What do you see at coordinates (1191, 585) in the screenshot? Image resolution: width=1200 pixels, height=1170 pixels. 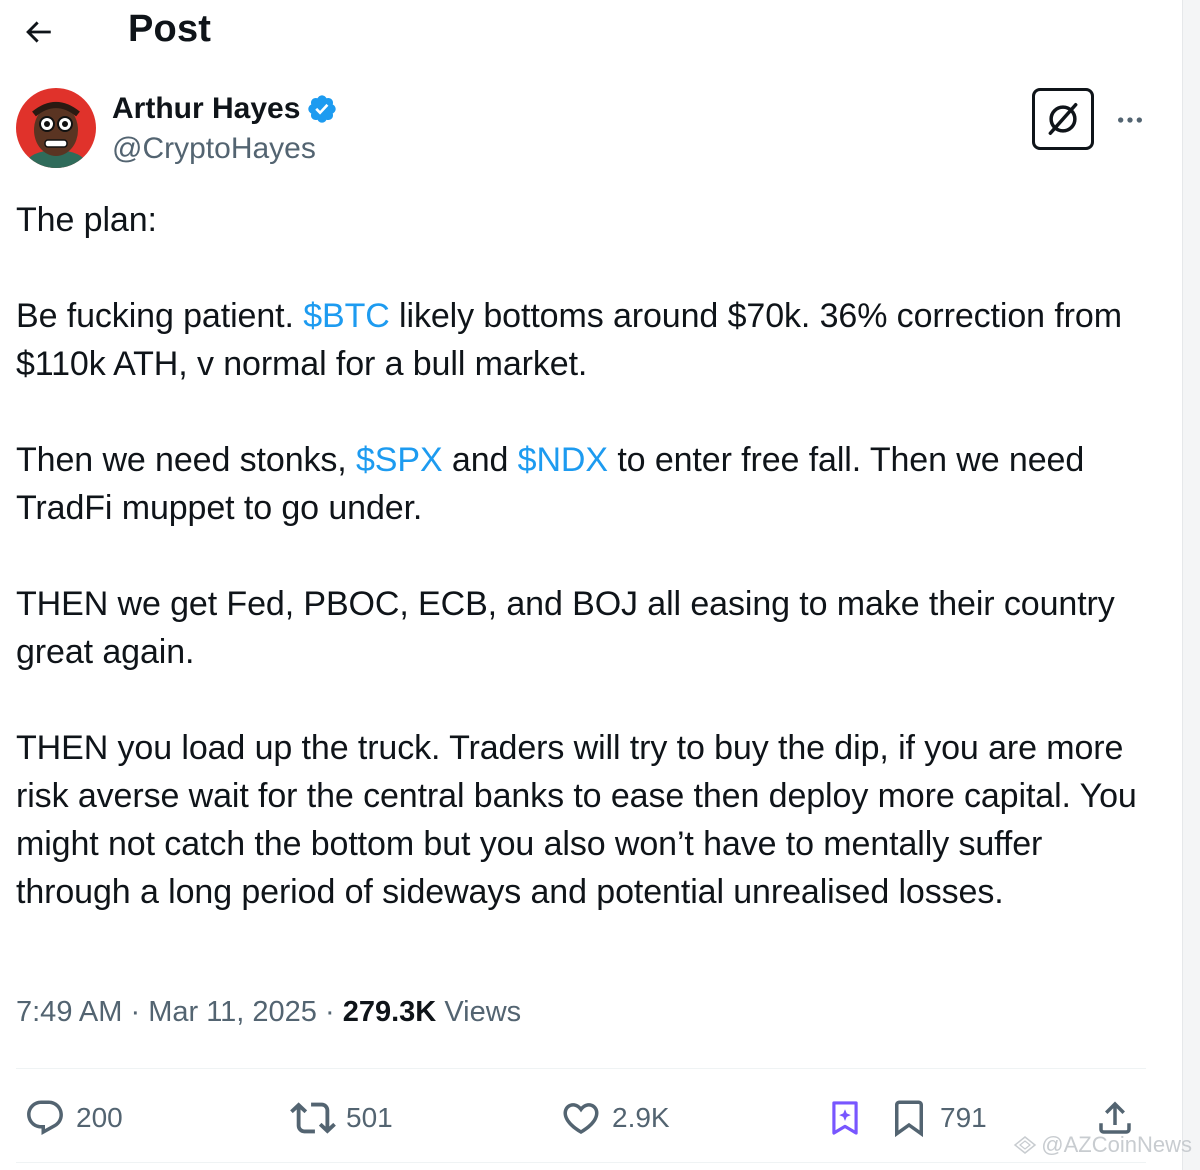 I see `right-scroll-rail` at bounding box center [1191, 585].